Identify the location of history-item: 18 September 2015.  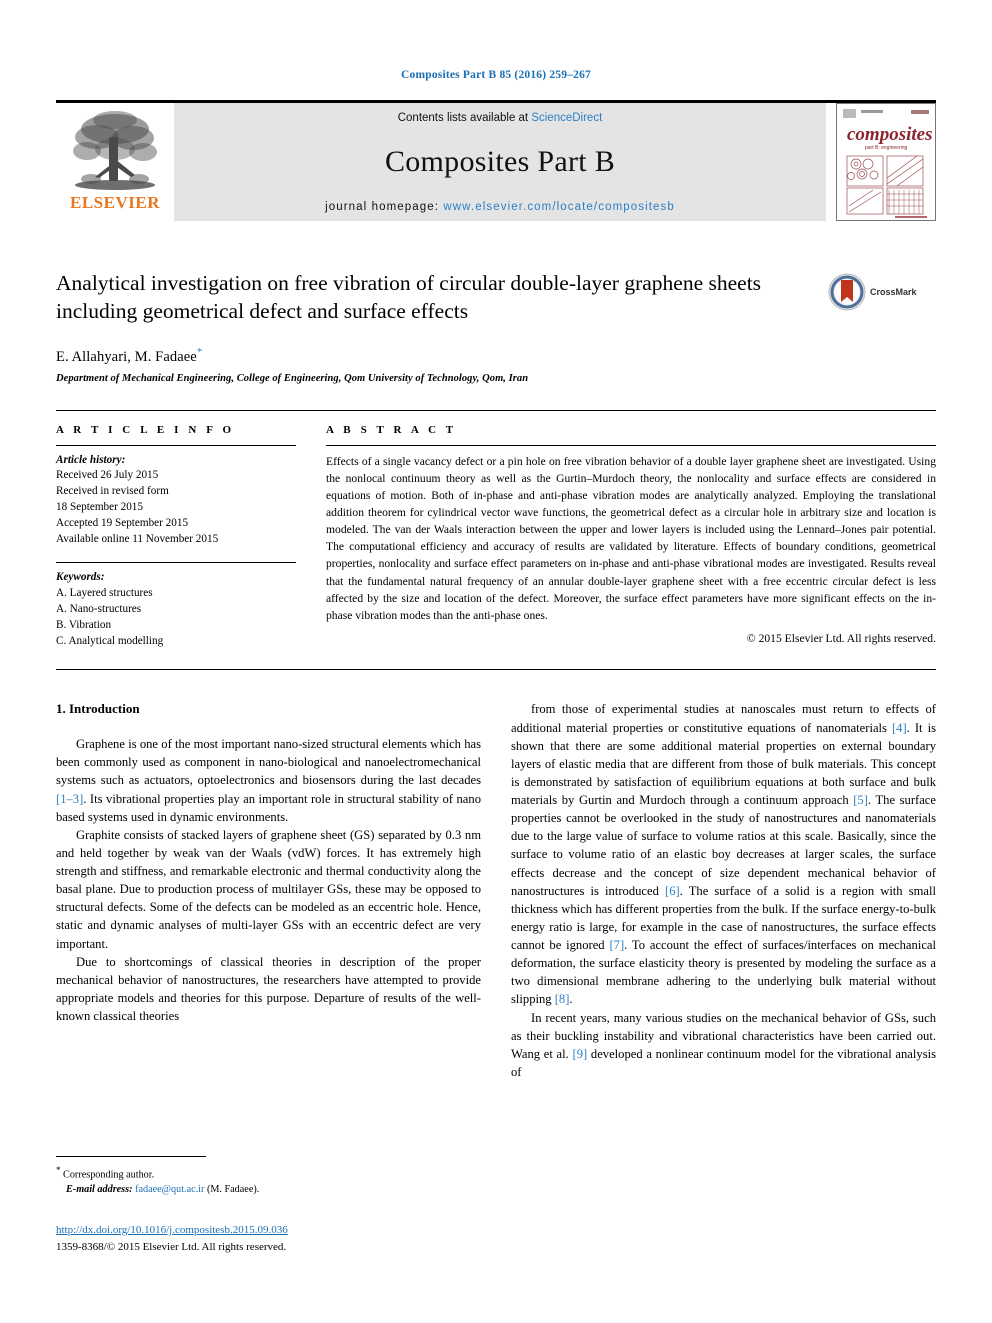
(99, 507).